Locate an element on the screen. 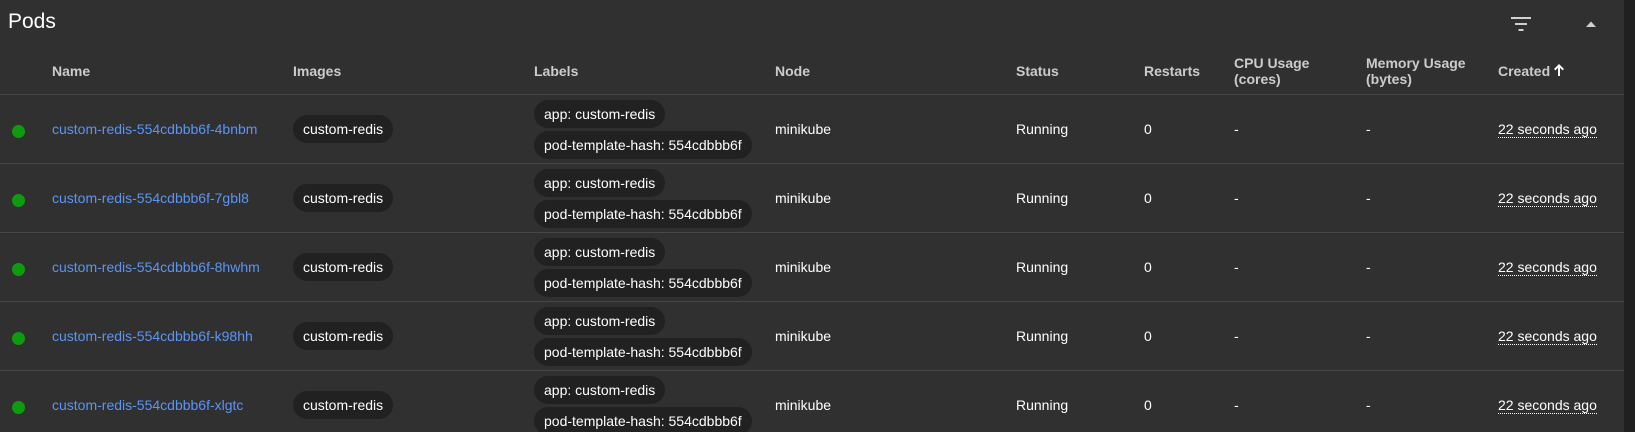 The height and width of the screenshot is (432, 1635). pod-name-link: custom-redis-554cdbbb6f-k98hh is located at coordinates (152, 336).